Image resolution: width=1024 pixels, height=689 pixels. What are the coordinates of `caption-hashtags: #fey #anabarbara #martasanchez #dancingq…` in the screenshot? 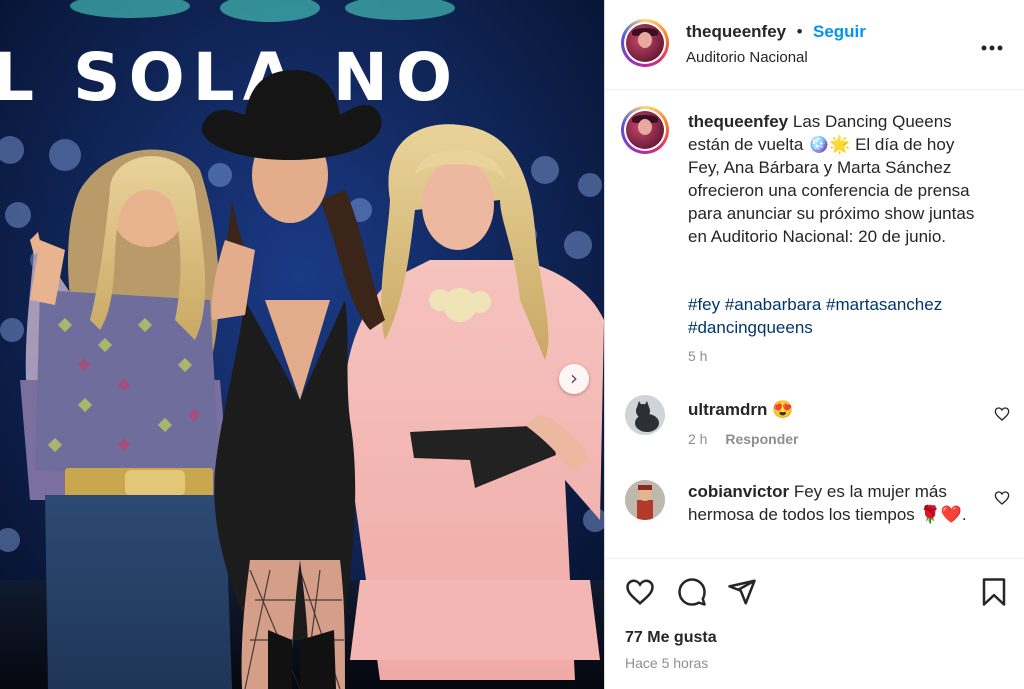 It's located at (838, 316).